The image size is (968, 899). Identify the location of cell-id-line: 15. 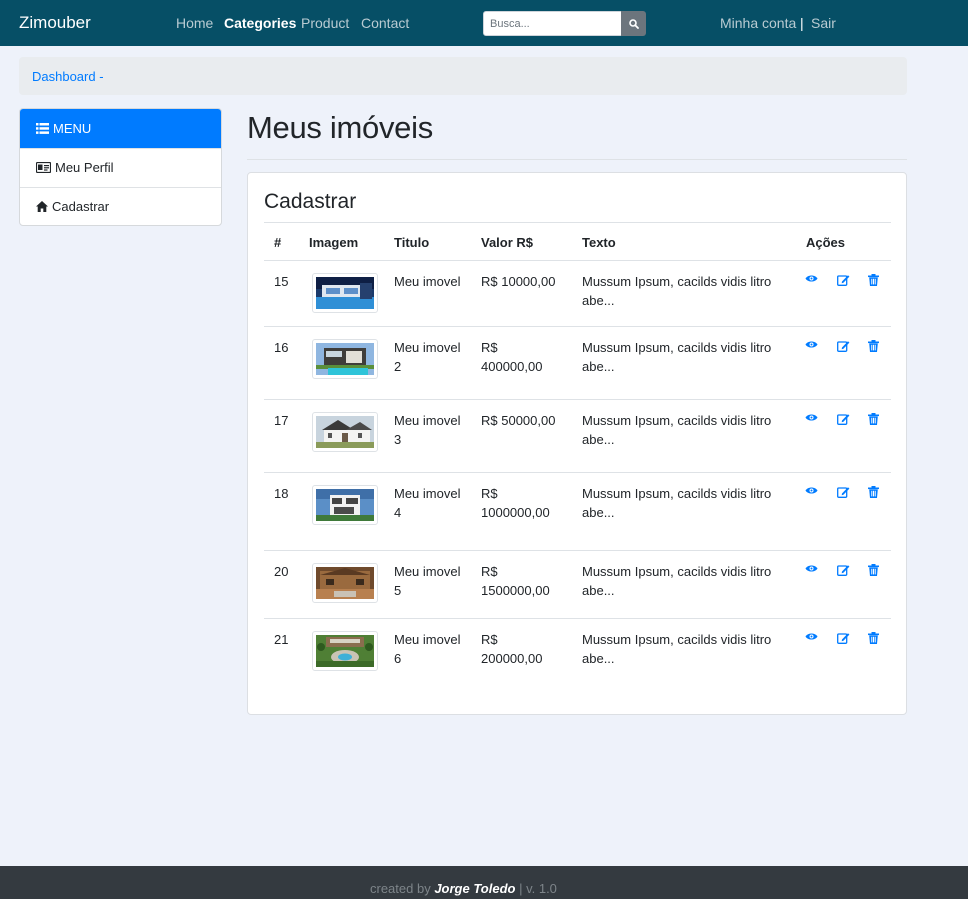
(281, 281).